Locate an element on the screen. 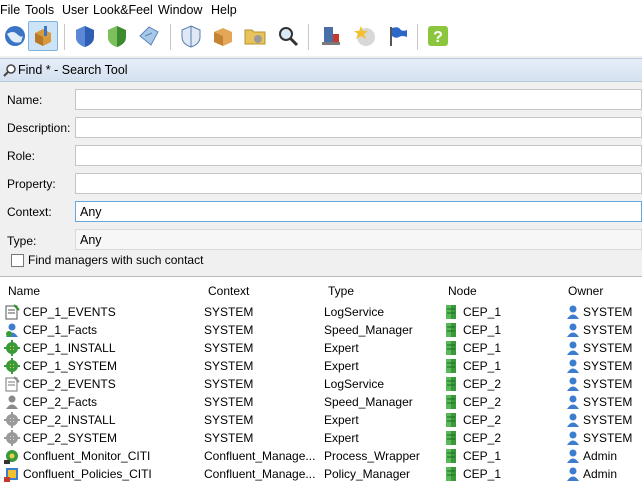 Image resolution: width=642 pixels, height=490 pixels. role-label: Role: is located at coordinates (21, 156).